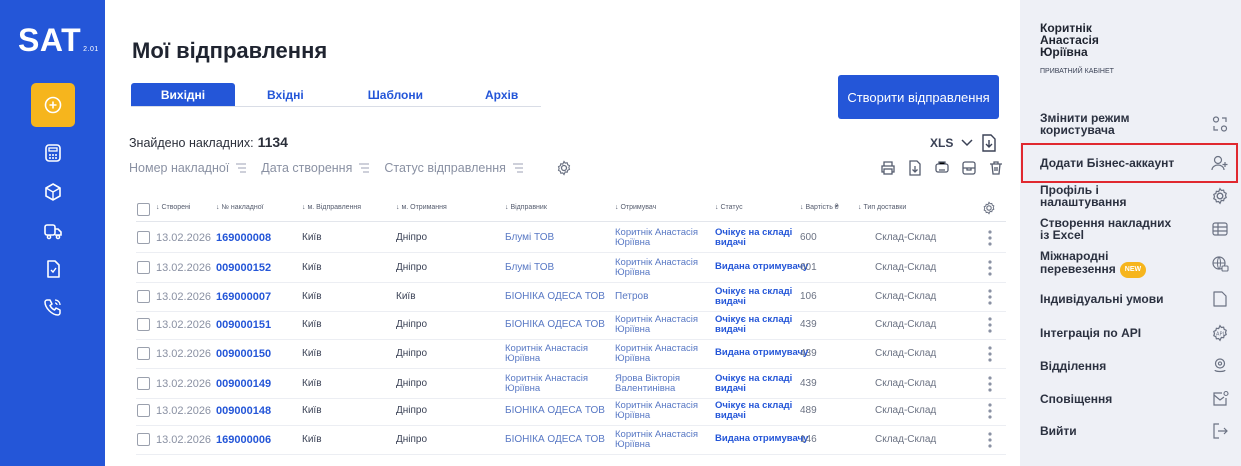 This screenshot has width=1241, height=466. What do you see at coordinates (1135, 366) in the screenshot?
I see `menu-branches: Відділення` at bounding box center [1135, 366].